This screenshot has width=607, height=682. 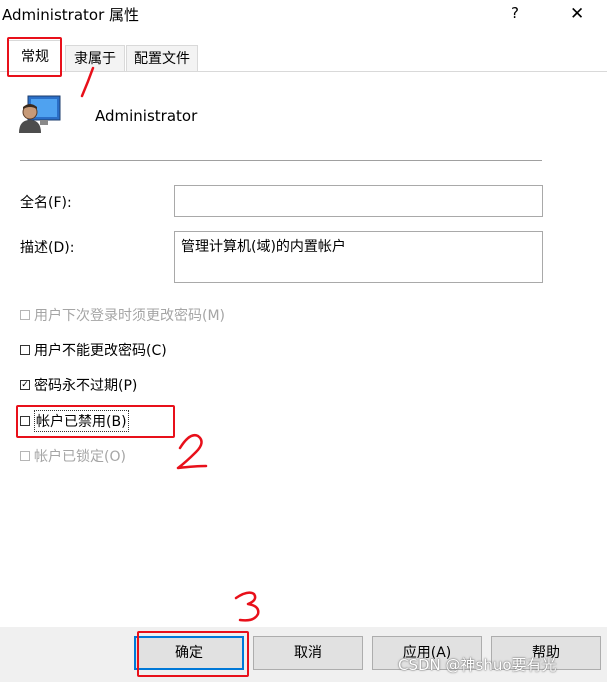 What do you see at coordinates (477, 665) in the screenshot?
I see `watermark: CSDN @神shuo要有光` at bounding box center [477, 665].